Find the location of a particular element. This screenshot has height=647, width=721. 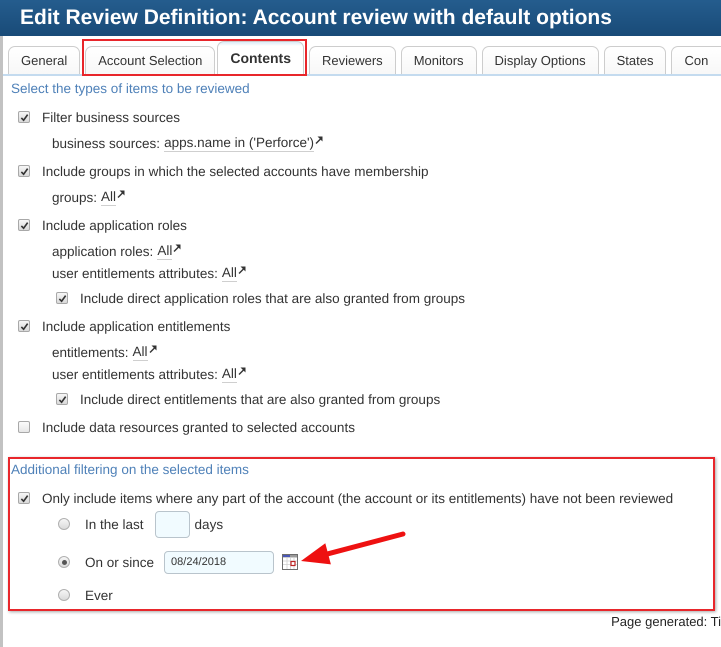

radio-label: Ever is located at coordinates (99, 595).